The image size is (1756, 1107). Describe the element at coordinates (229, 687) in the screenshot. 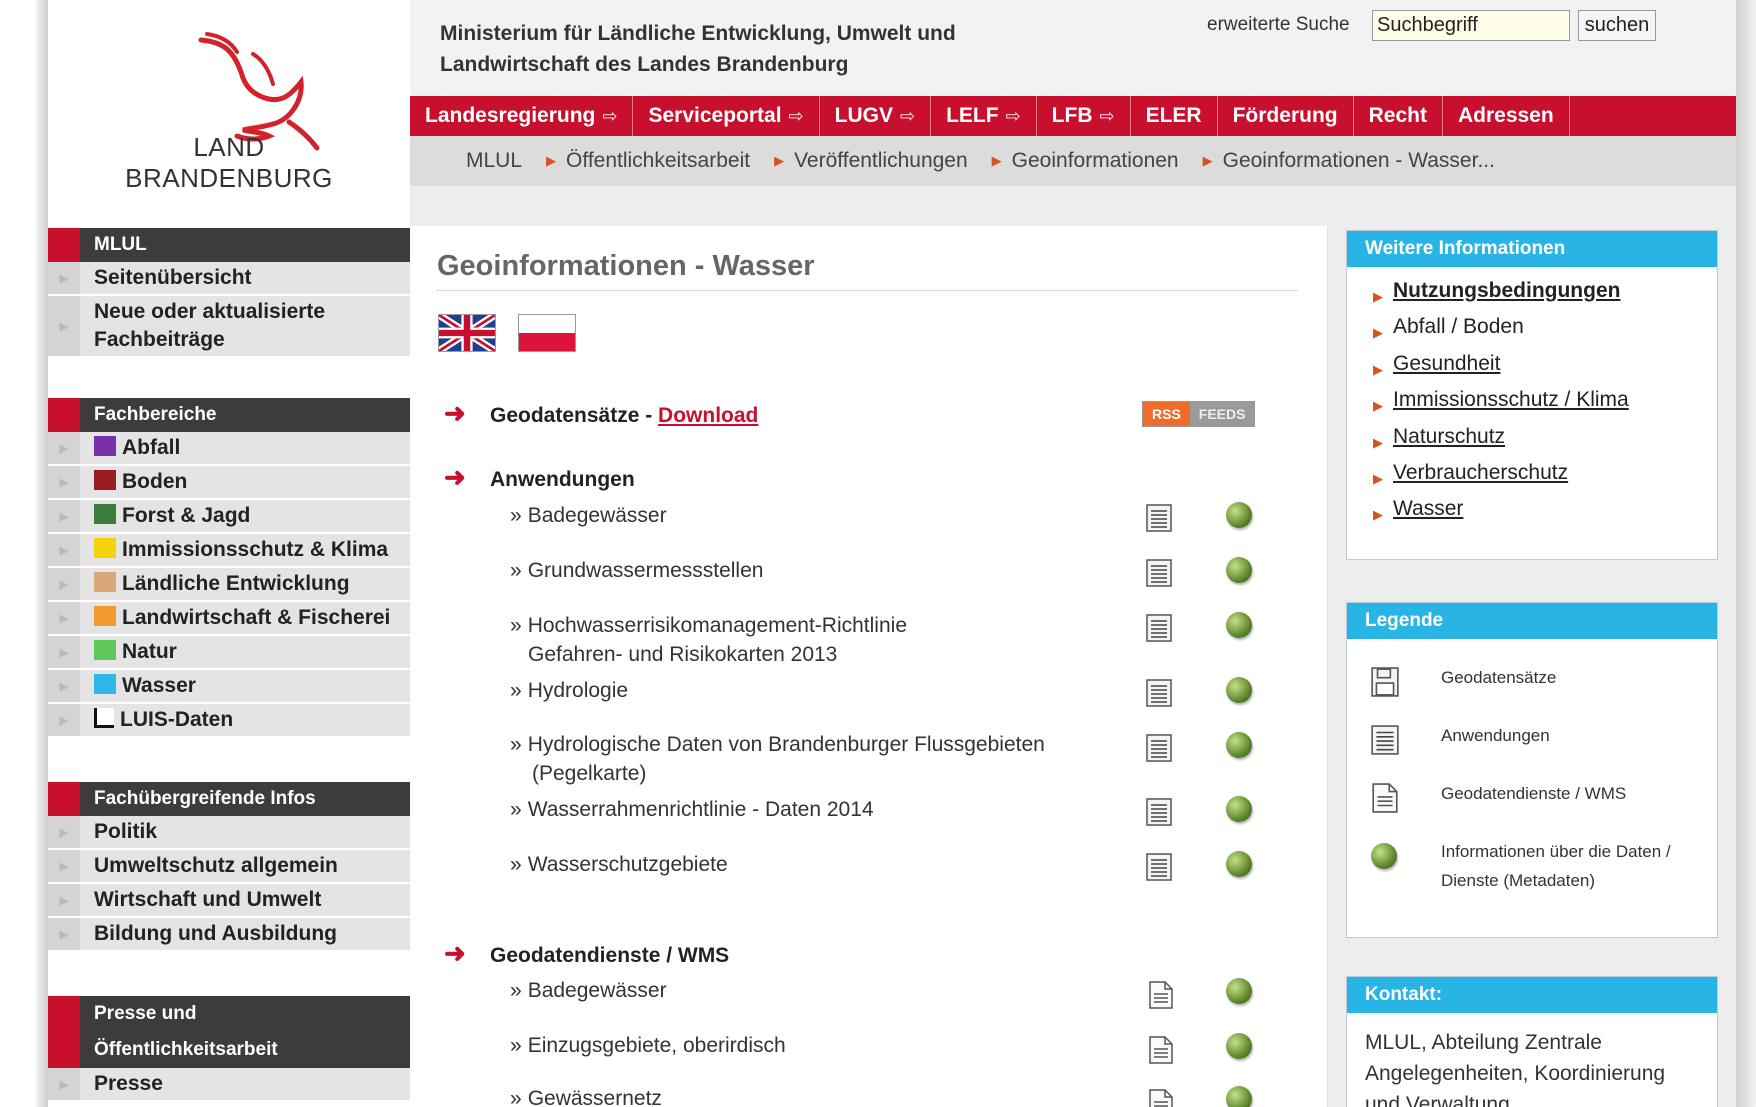

I see `sidebar-item-wasser: ▶ Wasser` at that location.